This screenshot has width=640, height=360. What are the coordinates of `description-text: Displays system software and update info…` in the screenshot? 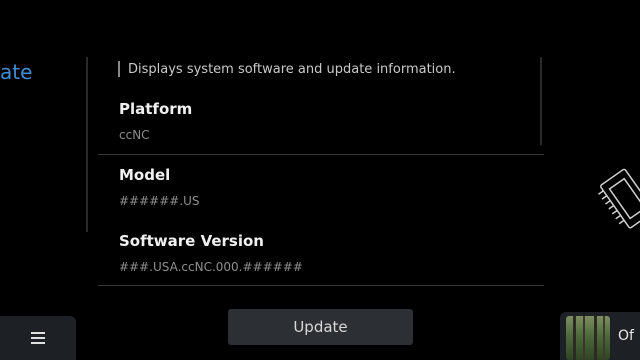 It's located at (292, 69).